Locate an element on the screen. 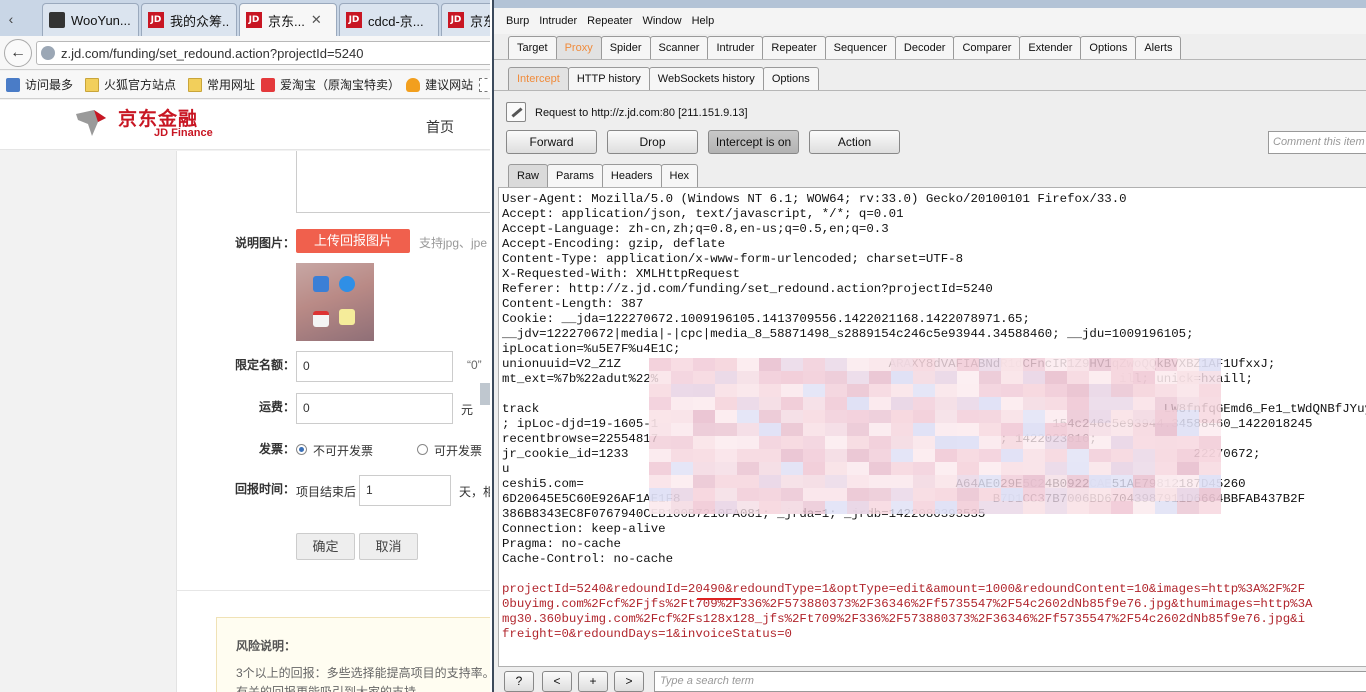 Image resolution: width=1366 pixels, height=692 pixels. tab-hex: Hex is located at coordinates (679, 176).